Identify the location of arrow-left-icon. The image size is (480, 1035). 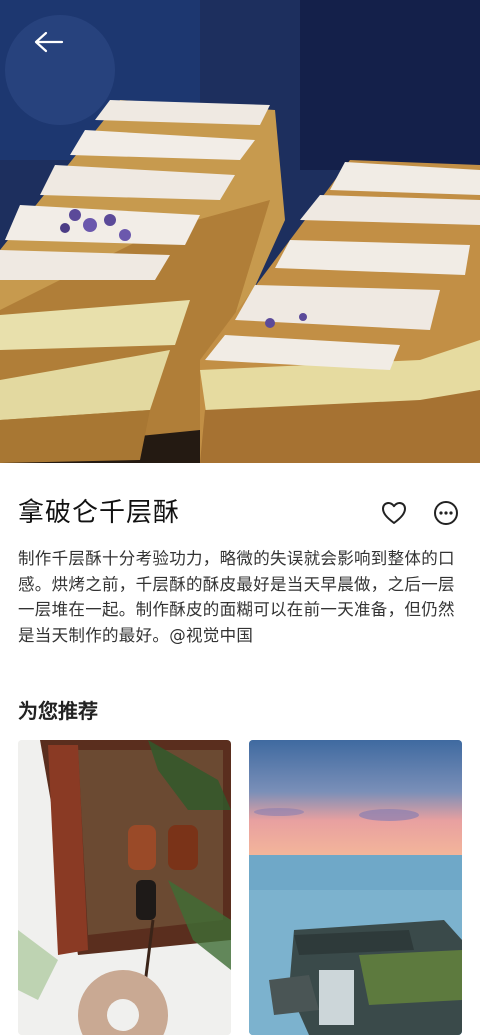
(49, 42).